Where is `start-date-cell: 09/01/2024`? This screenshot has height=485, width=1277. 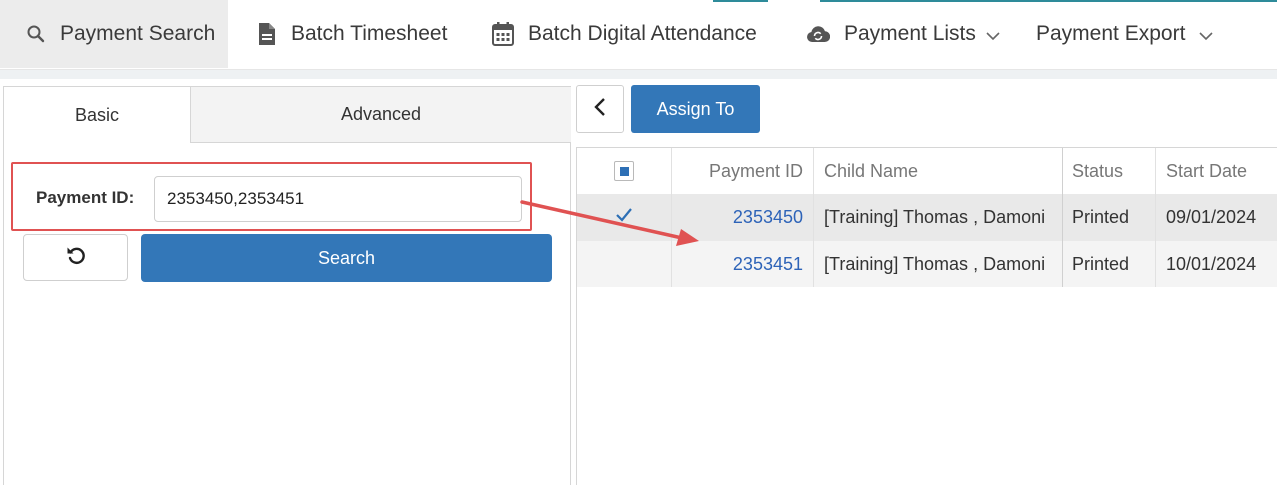 start-date-cell: 09/01/2024 is located at coordinates (1211, 217).